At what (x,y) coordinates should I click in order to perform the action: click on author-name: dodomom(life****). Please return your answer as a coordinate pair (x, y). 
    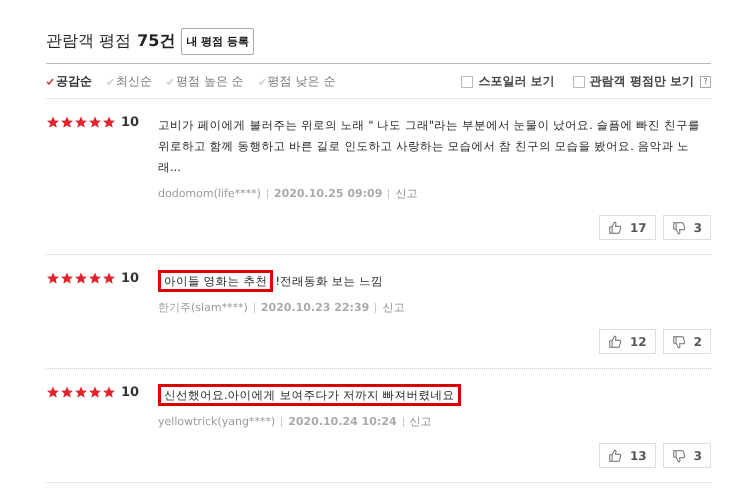
    Looking at the image, I should click on (209, 193).